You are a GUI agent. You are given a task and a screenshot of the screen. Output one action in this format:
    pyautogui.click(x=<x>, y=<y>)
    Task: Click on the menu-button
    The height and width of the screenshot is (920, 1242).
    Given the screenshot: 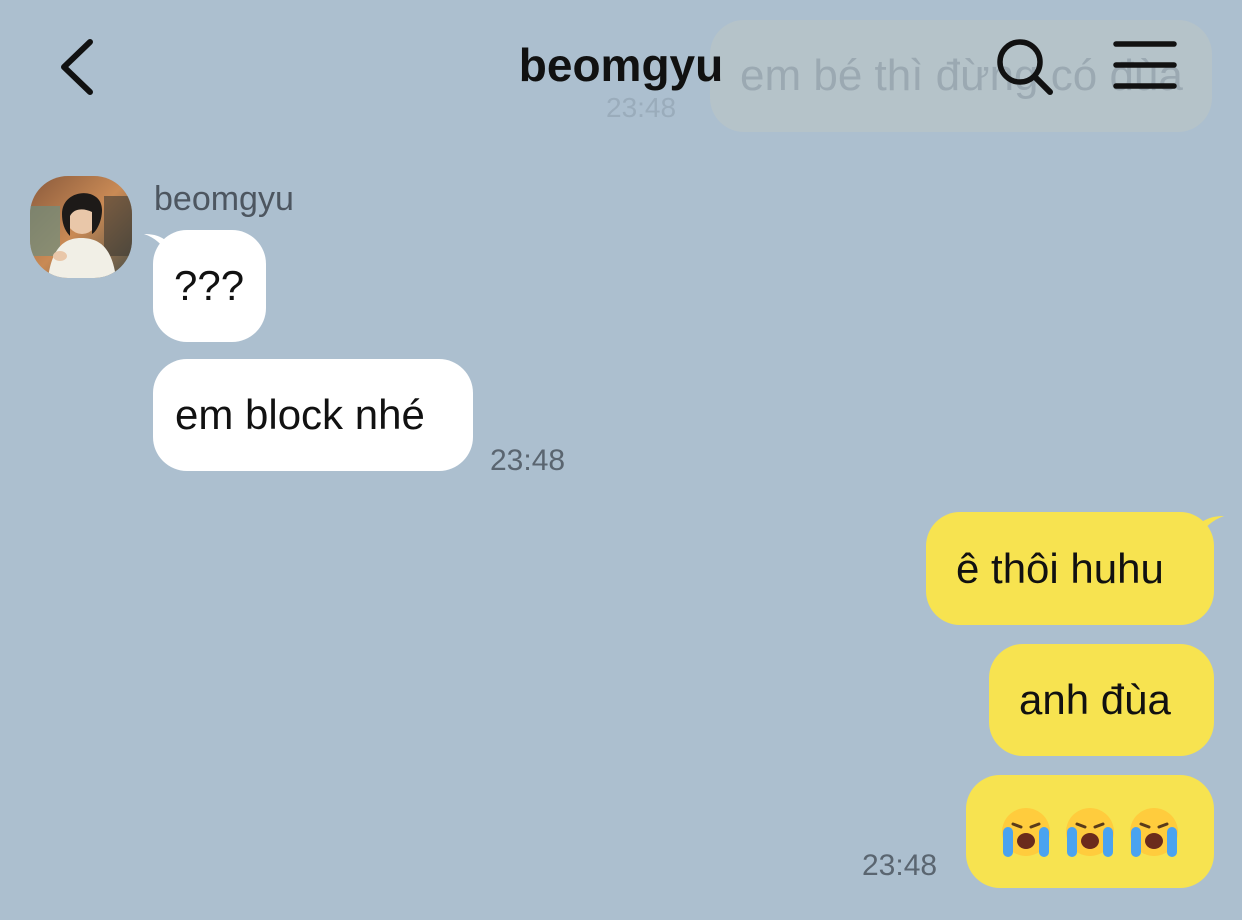 What is the action you would take?
    pyautogui.click(x=1145, y=65)
    